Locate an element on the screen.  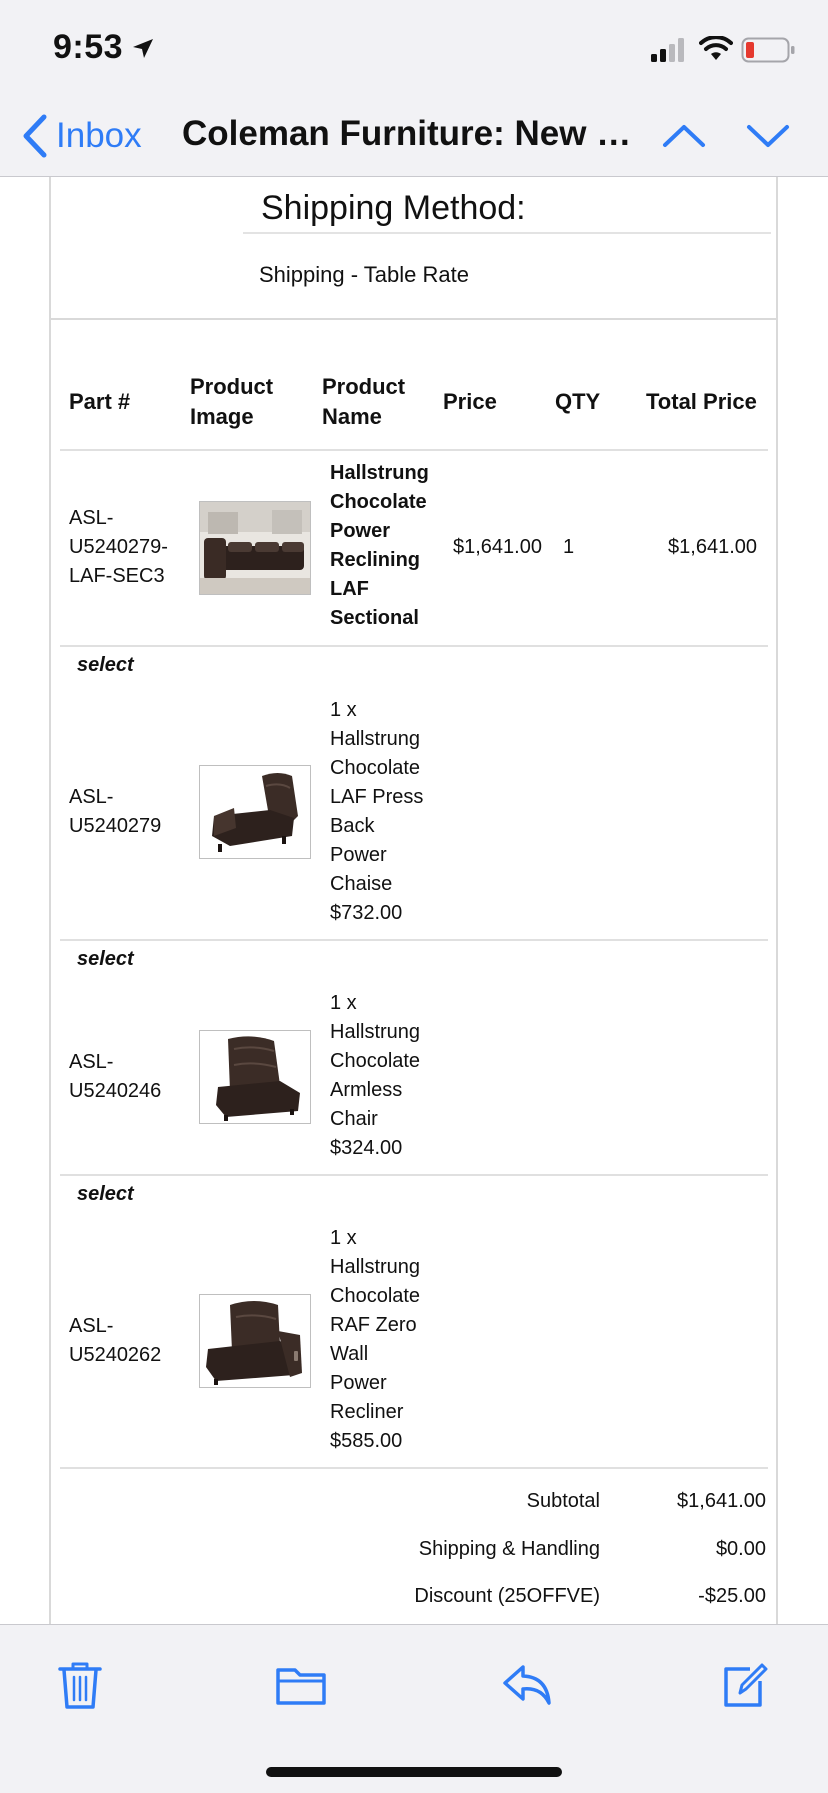
next-message-button is located at coordinates (768, 136).